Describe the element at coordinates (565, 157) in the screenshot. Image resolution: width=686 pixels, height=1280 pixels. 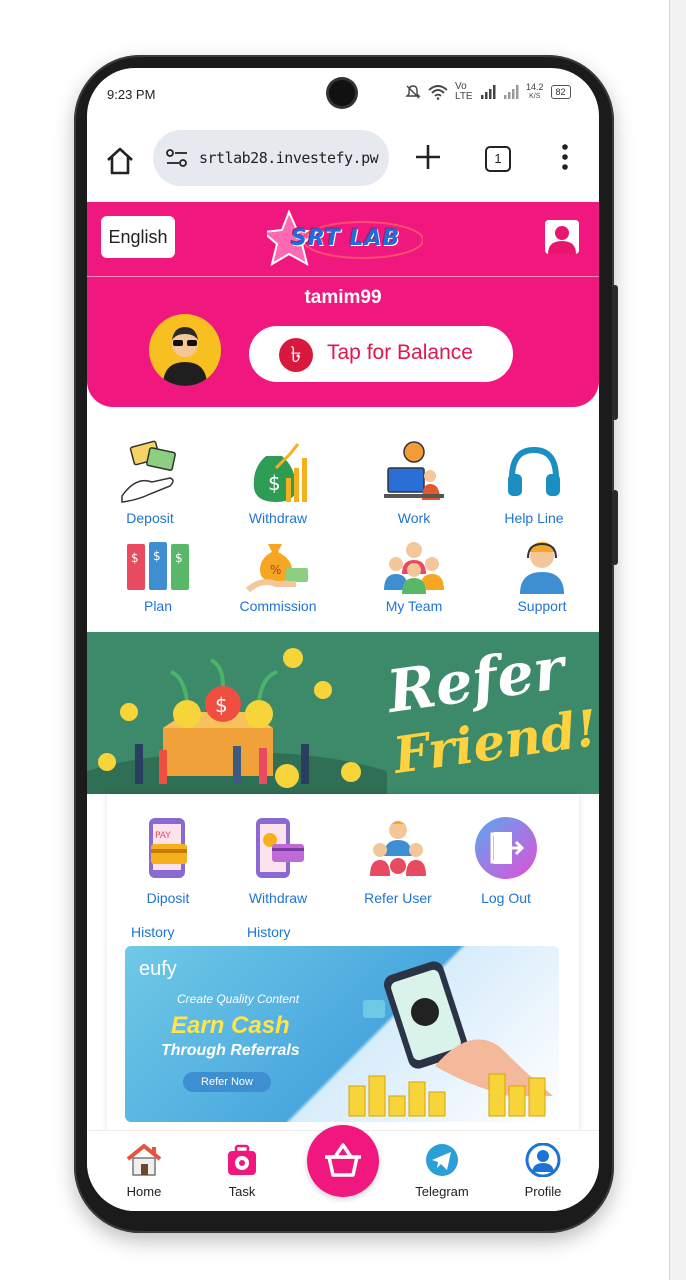
I see `more-menu-icon` at that location.